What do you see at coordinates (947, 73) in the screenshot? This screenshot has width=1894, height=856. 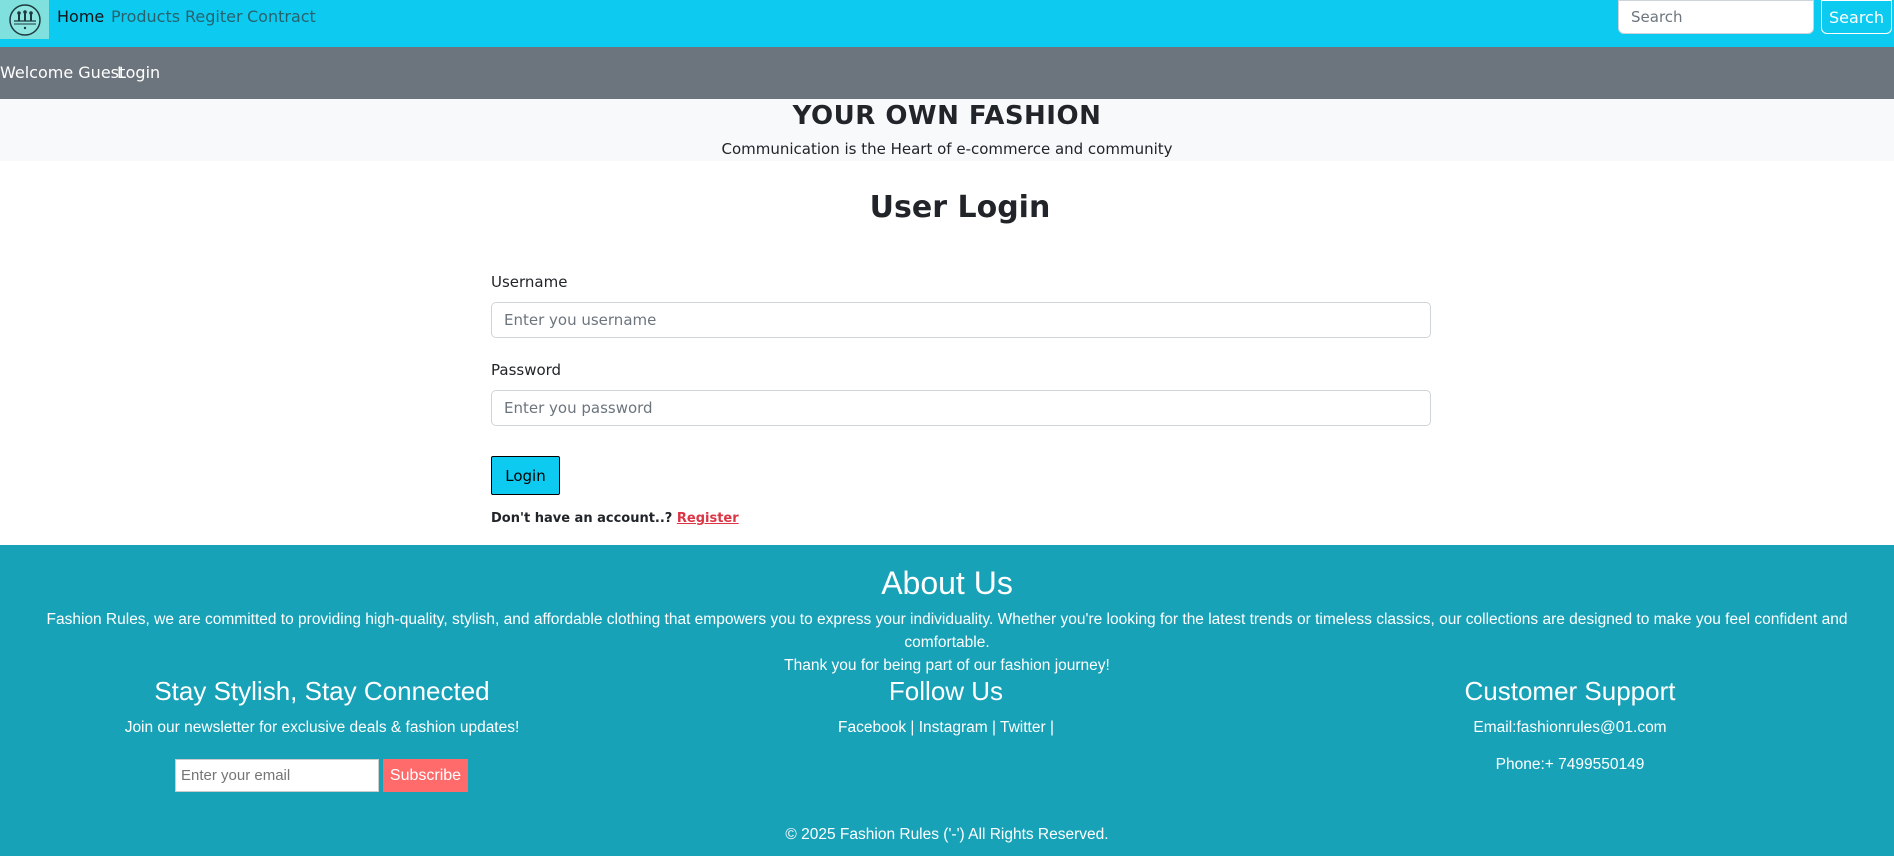 I see `user-status-bar: Welcome Guest Login` at bounding box center [947, 73].